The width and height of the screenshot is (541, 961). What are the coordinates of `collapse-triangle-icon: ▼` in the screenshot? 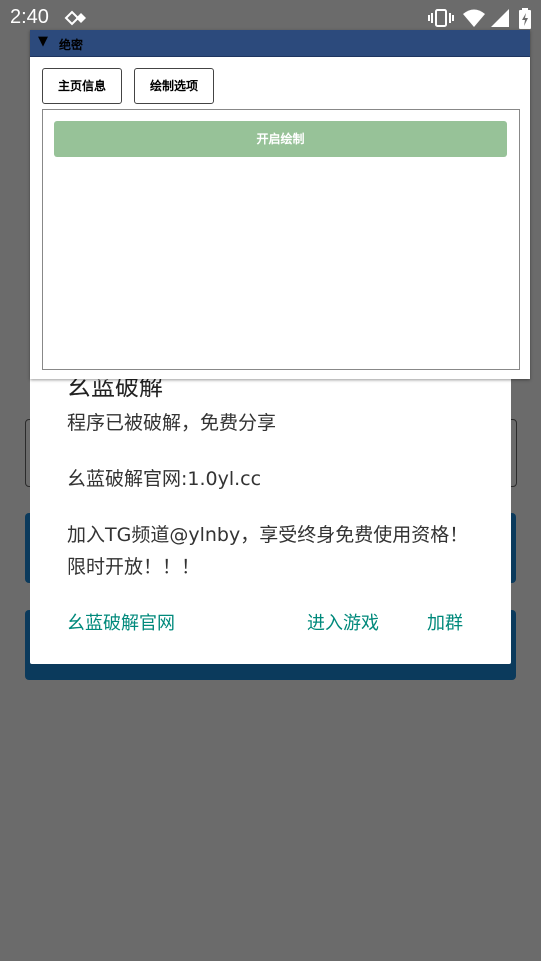 It's located at (43, 41).